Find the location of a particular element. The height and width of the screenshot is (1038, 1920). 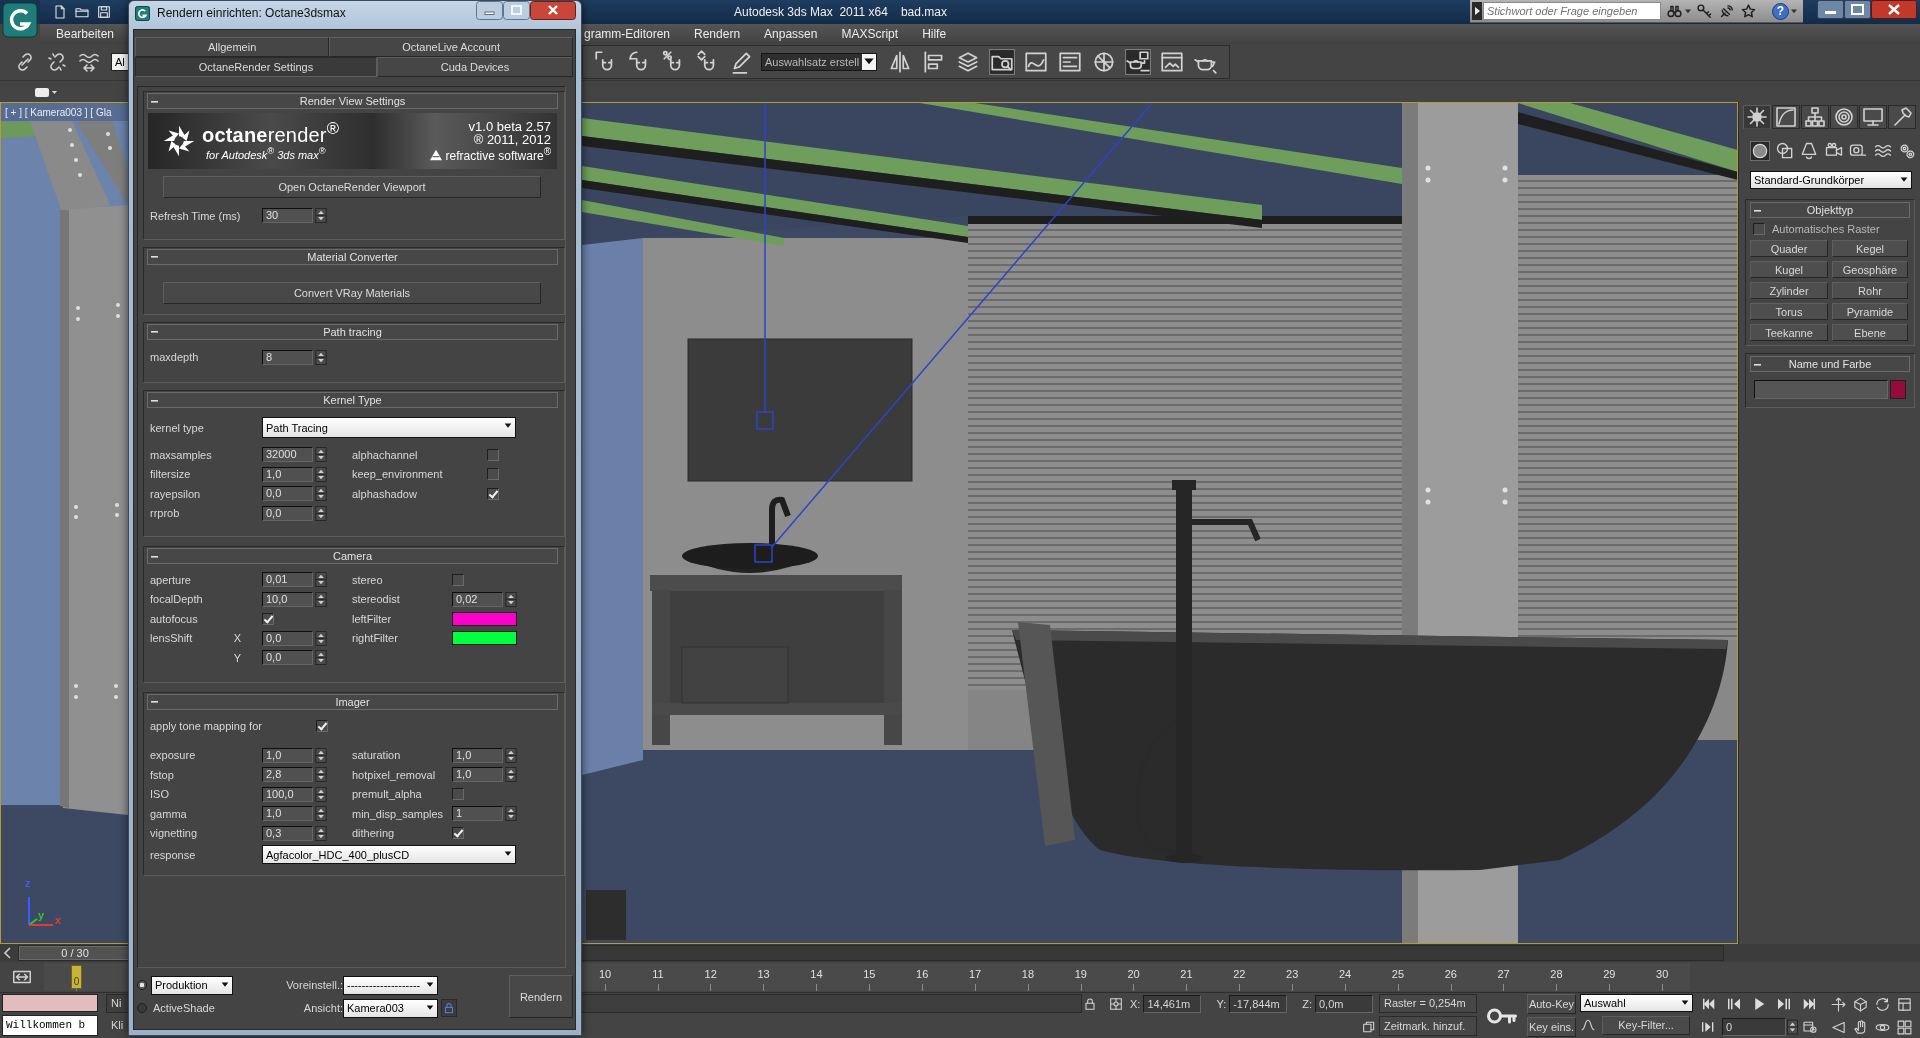

key-icon is located at coordinates (1704, 11).